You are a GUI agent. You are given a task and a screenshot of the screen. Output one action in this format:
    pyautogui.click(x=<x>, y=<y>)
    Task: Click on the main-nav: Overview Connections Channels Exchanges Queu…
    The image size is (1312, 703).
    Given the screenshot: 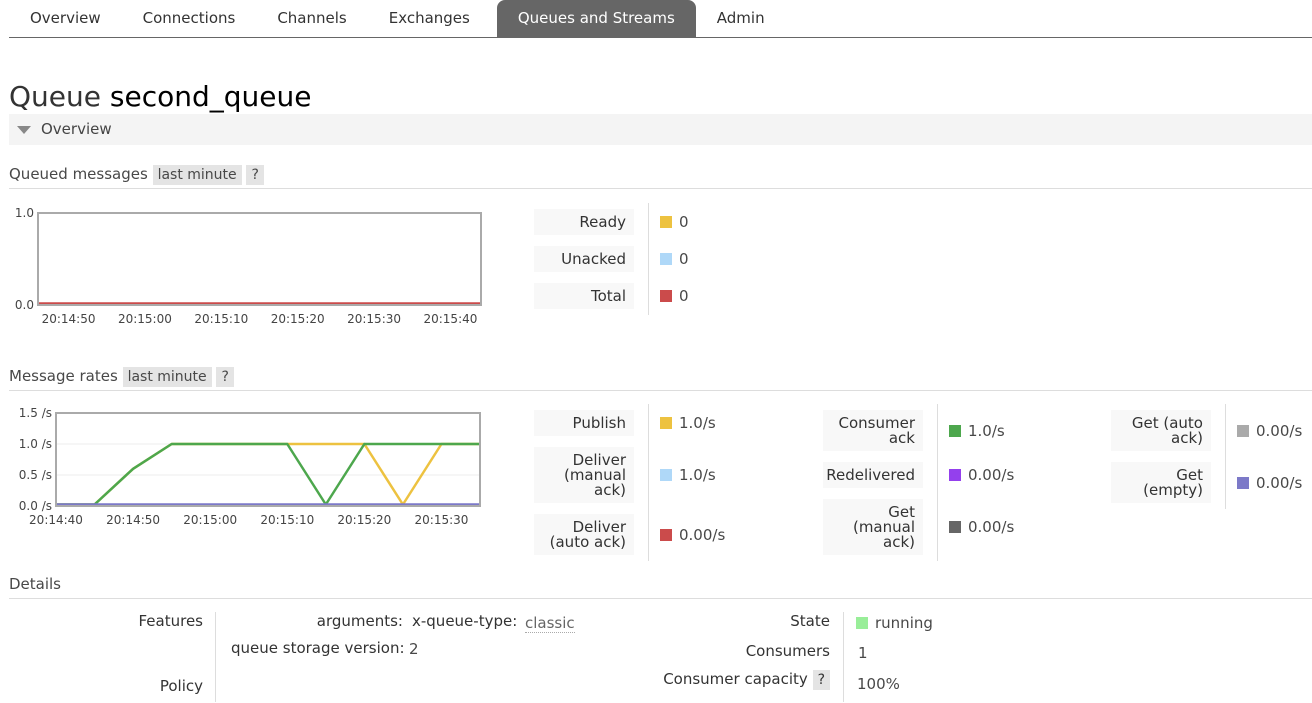 What is the action you would take?
    pyautogui.click(x=660, y=19)
    